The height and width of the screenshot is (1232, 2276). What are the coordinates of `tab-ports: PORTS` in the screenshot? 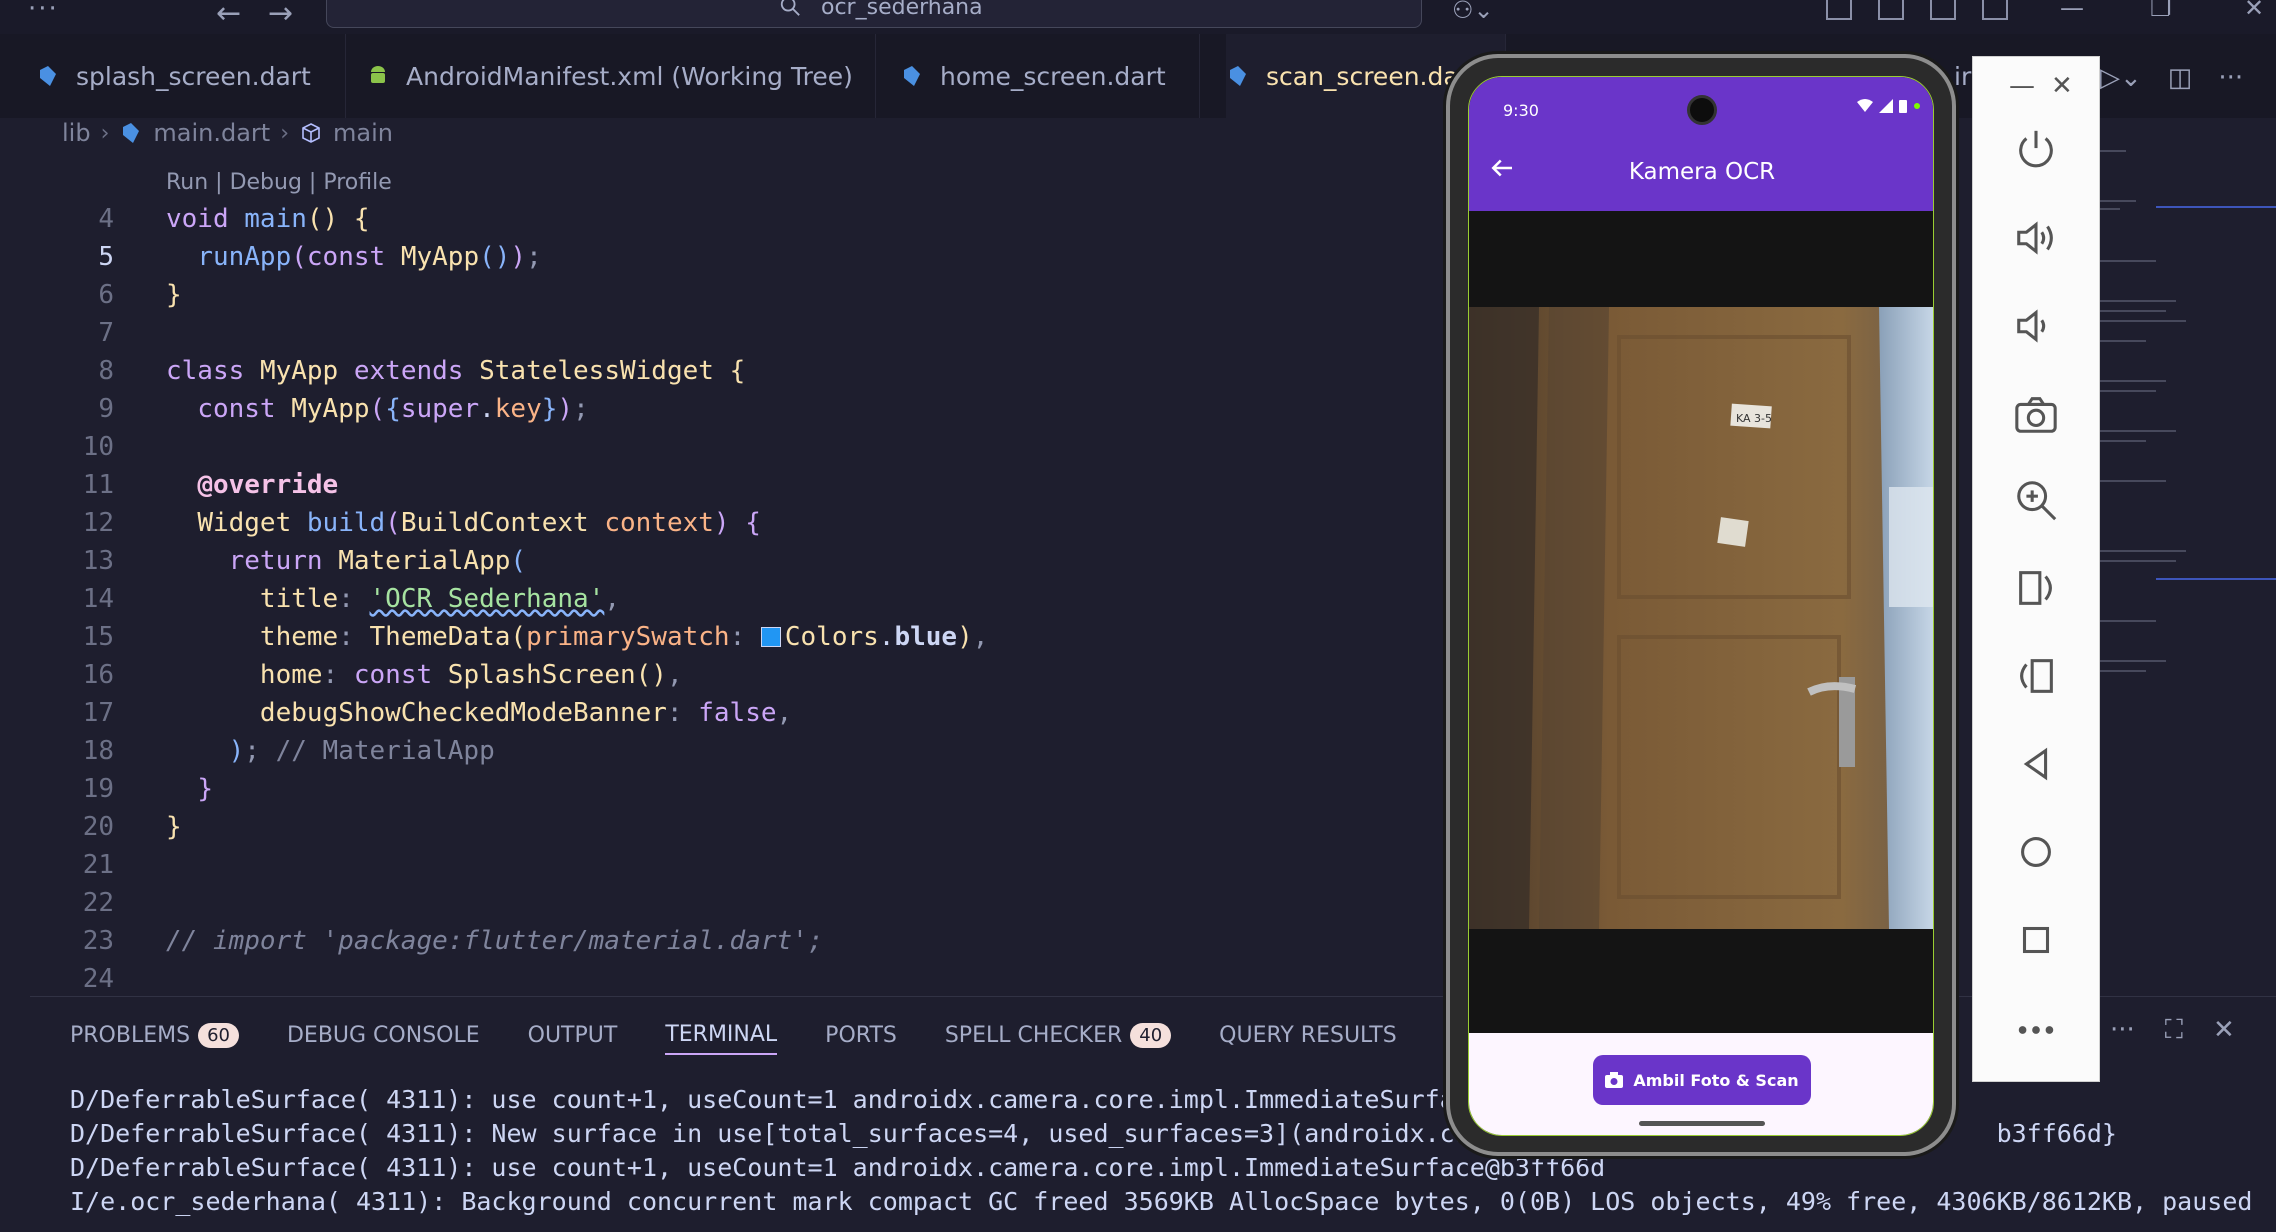 It's located at (861, 1035).